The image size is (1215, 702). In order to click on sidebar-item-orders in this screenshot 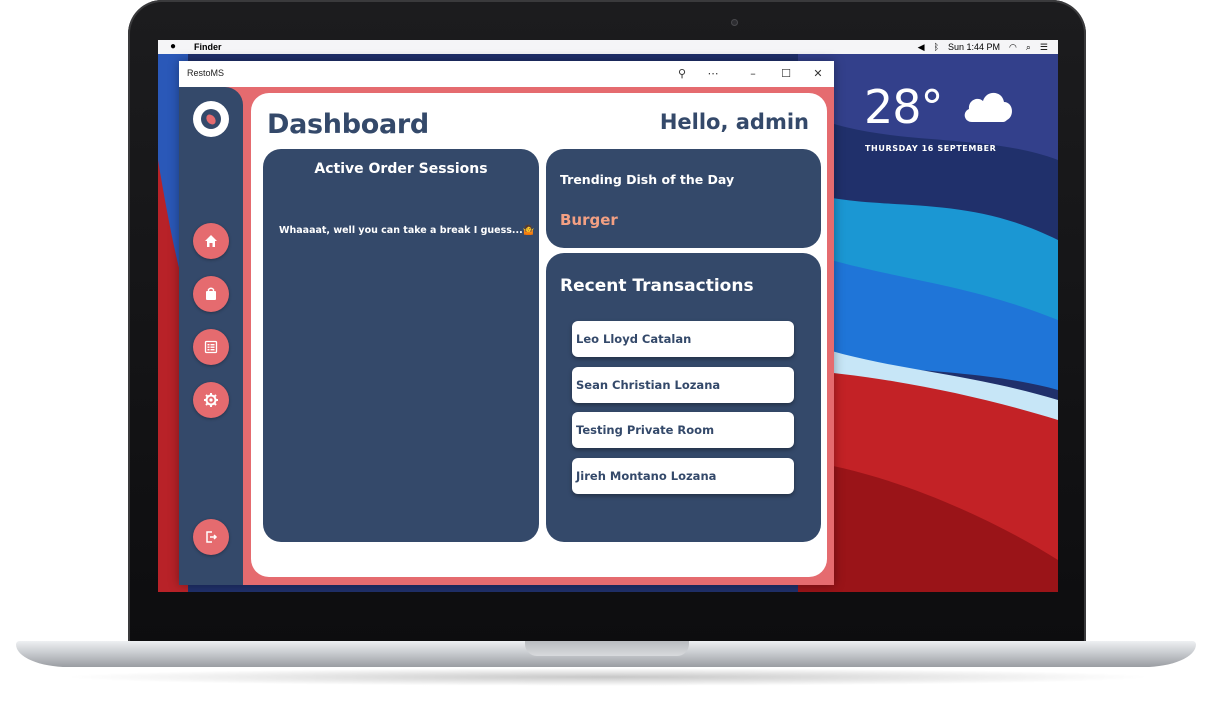, I will do `click(211, 294)`.